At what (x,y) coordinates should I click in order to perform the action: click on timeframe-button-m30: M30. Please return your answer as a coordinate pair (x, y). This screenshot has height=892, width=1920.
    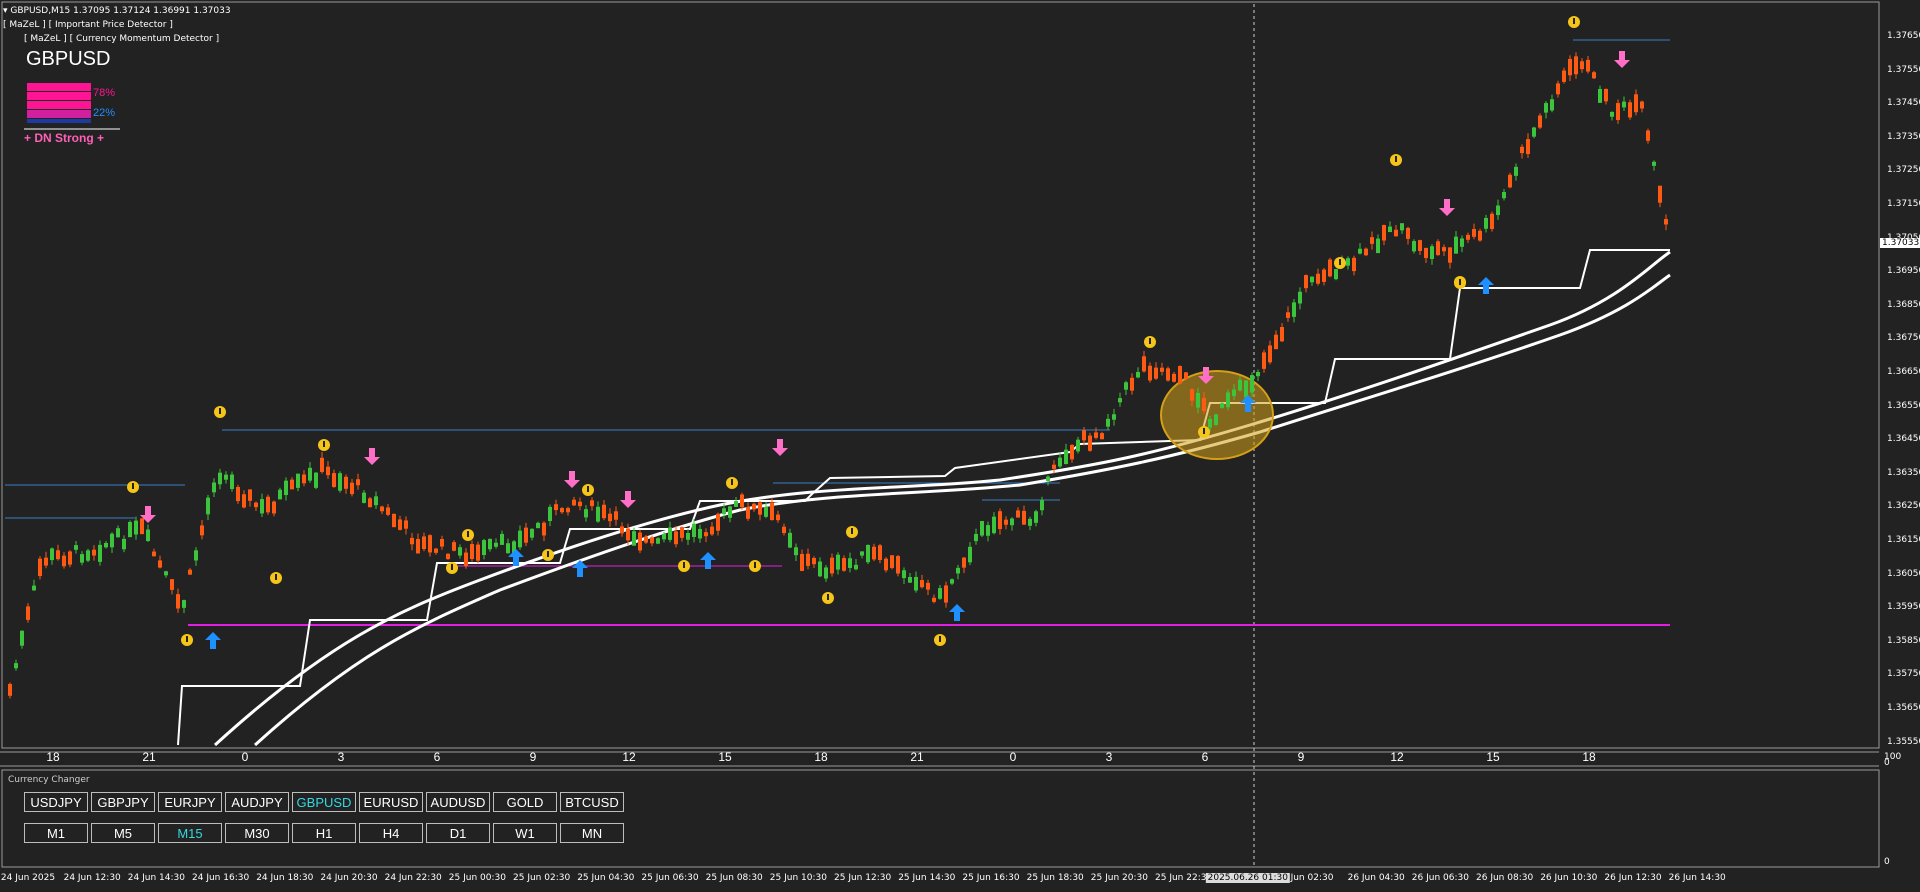
    Looking at the image, I should click on (257, 833).